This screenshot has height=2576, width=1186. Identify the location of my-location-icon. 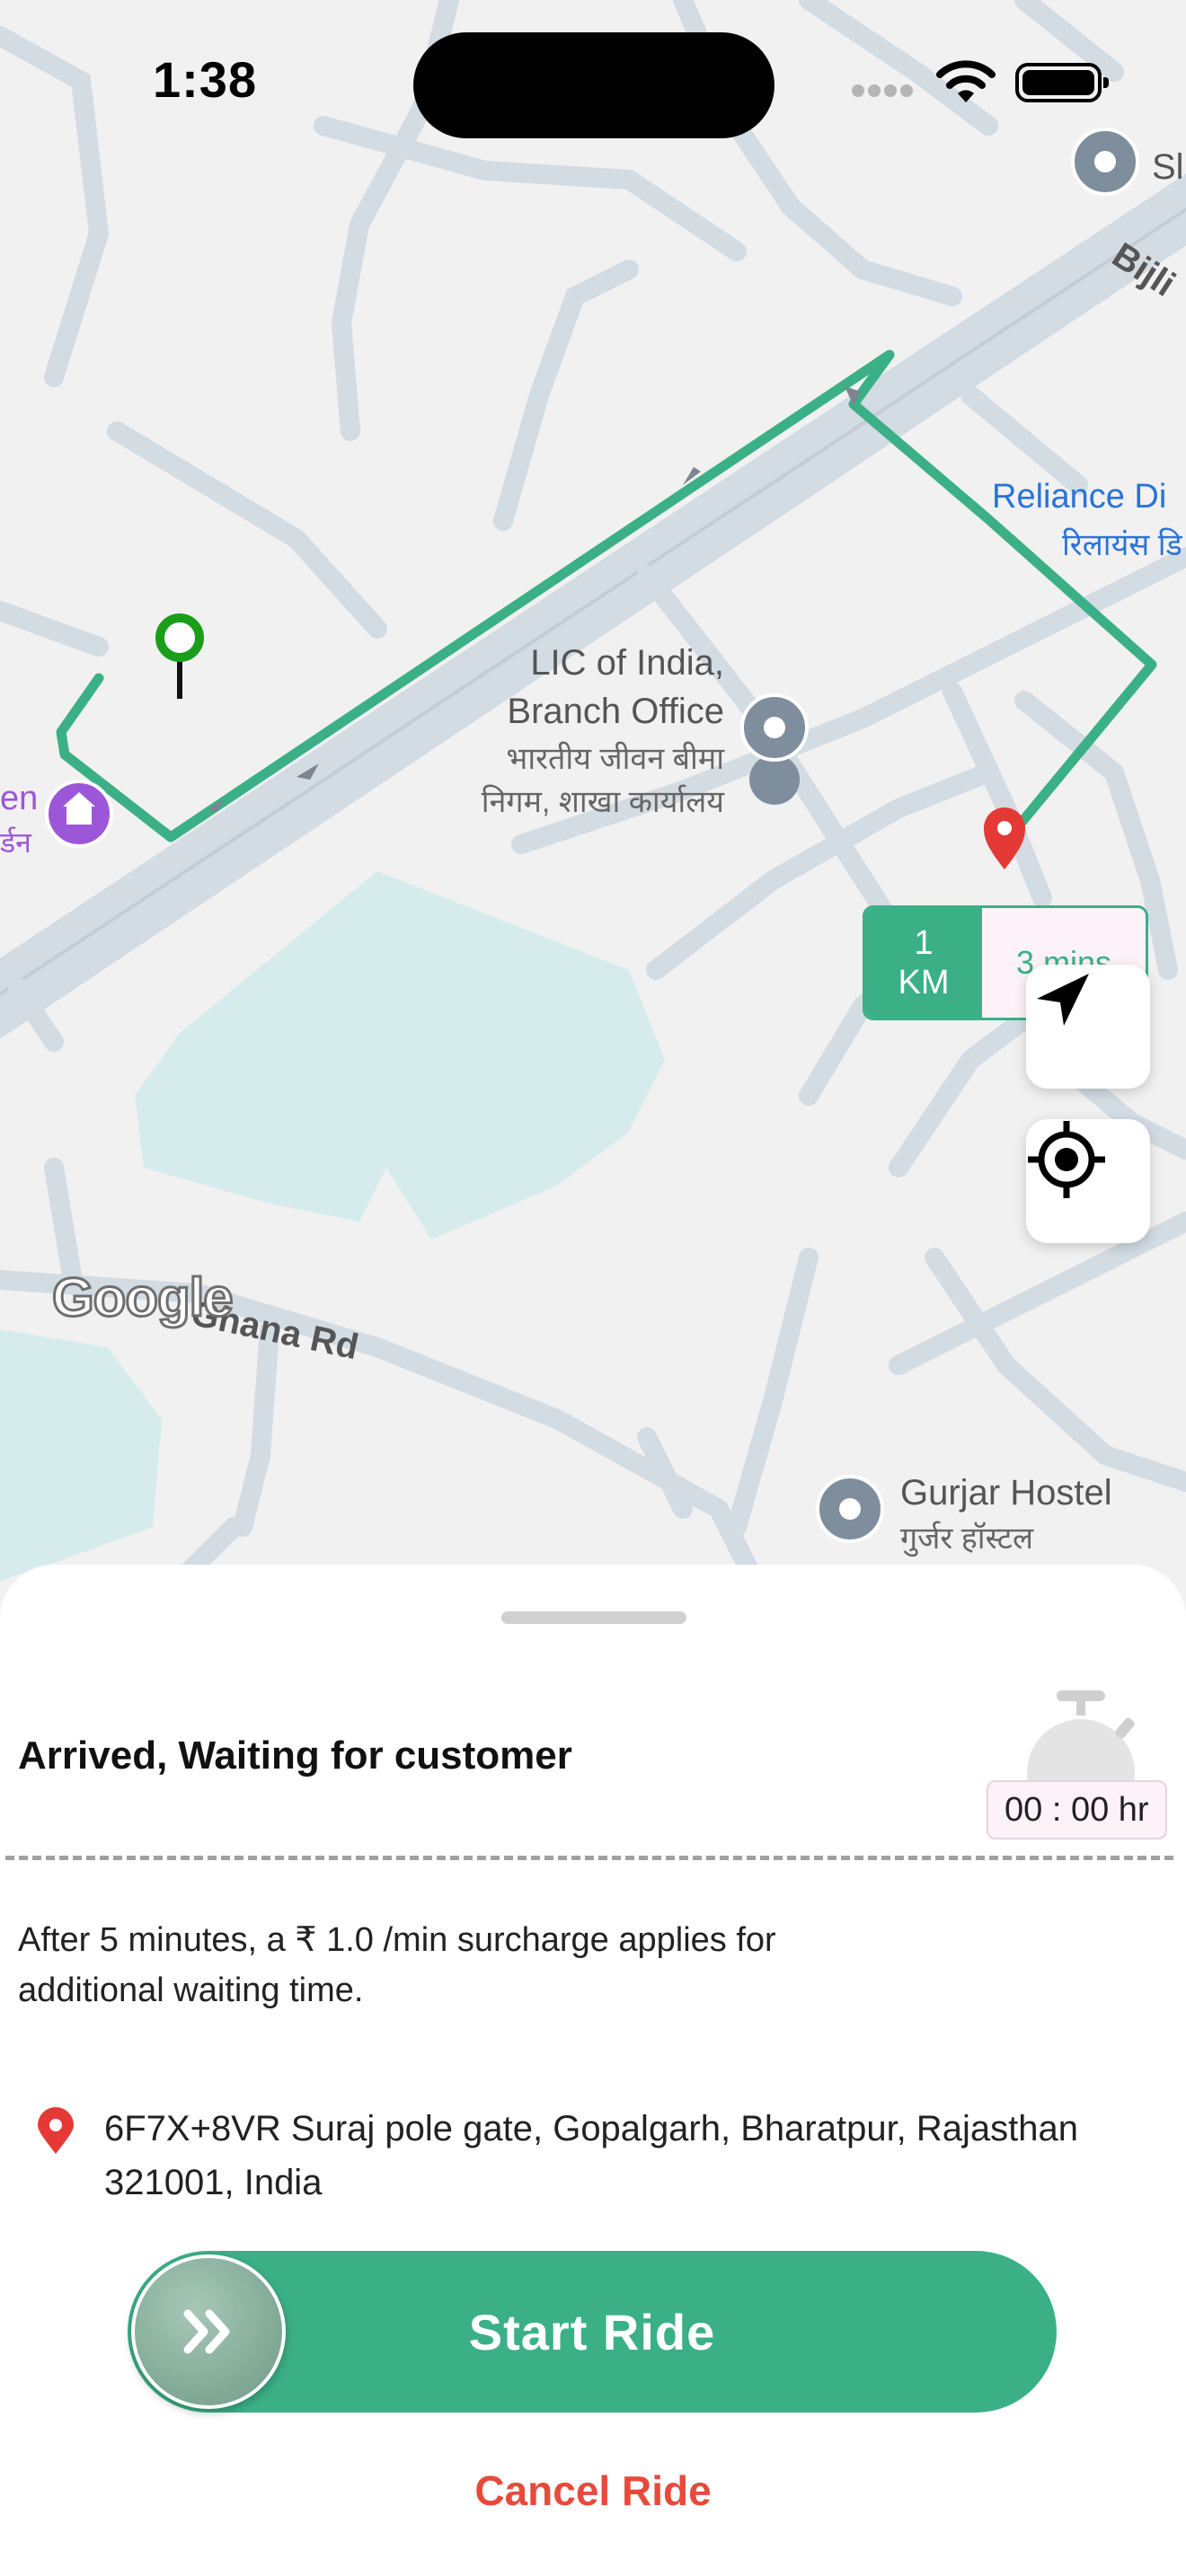
(1066, 1159).